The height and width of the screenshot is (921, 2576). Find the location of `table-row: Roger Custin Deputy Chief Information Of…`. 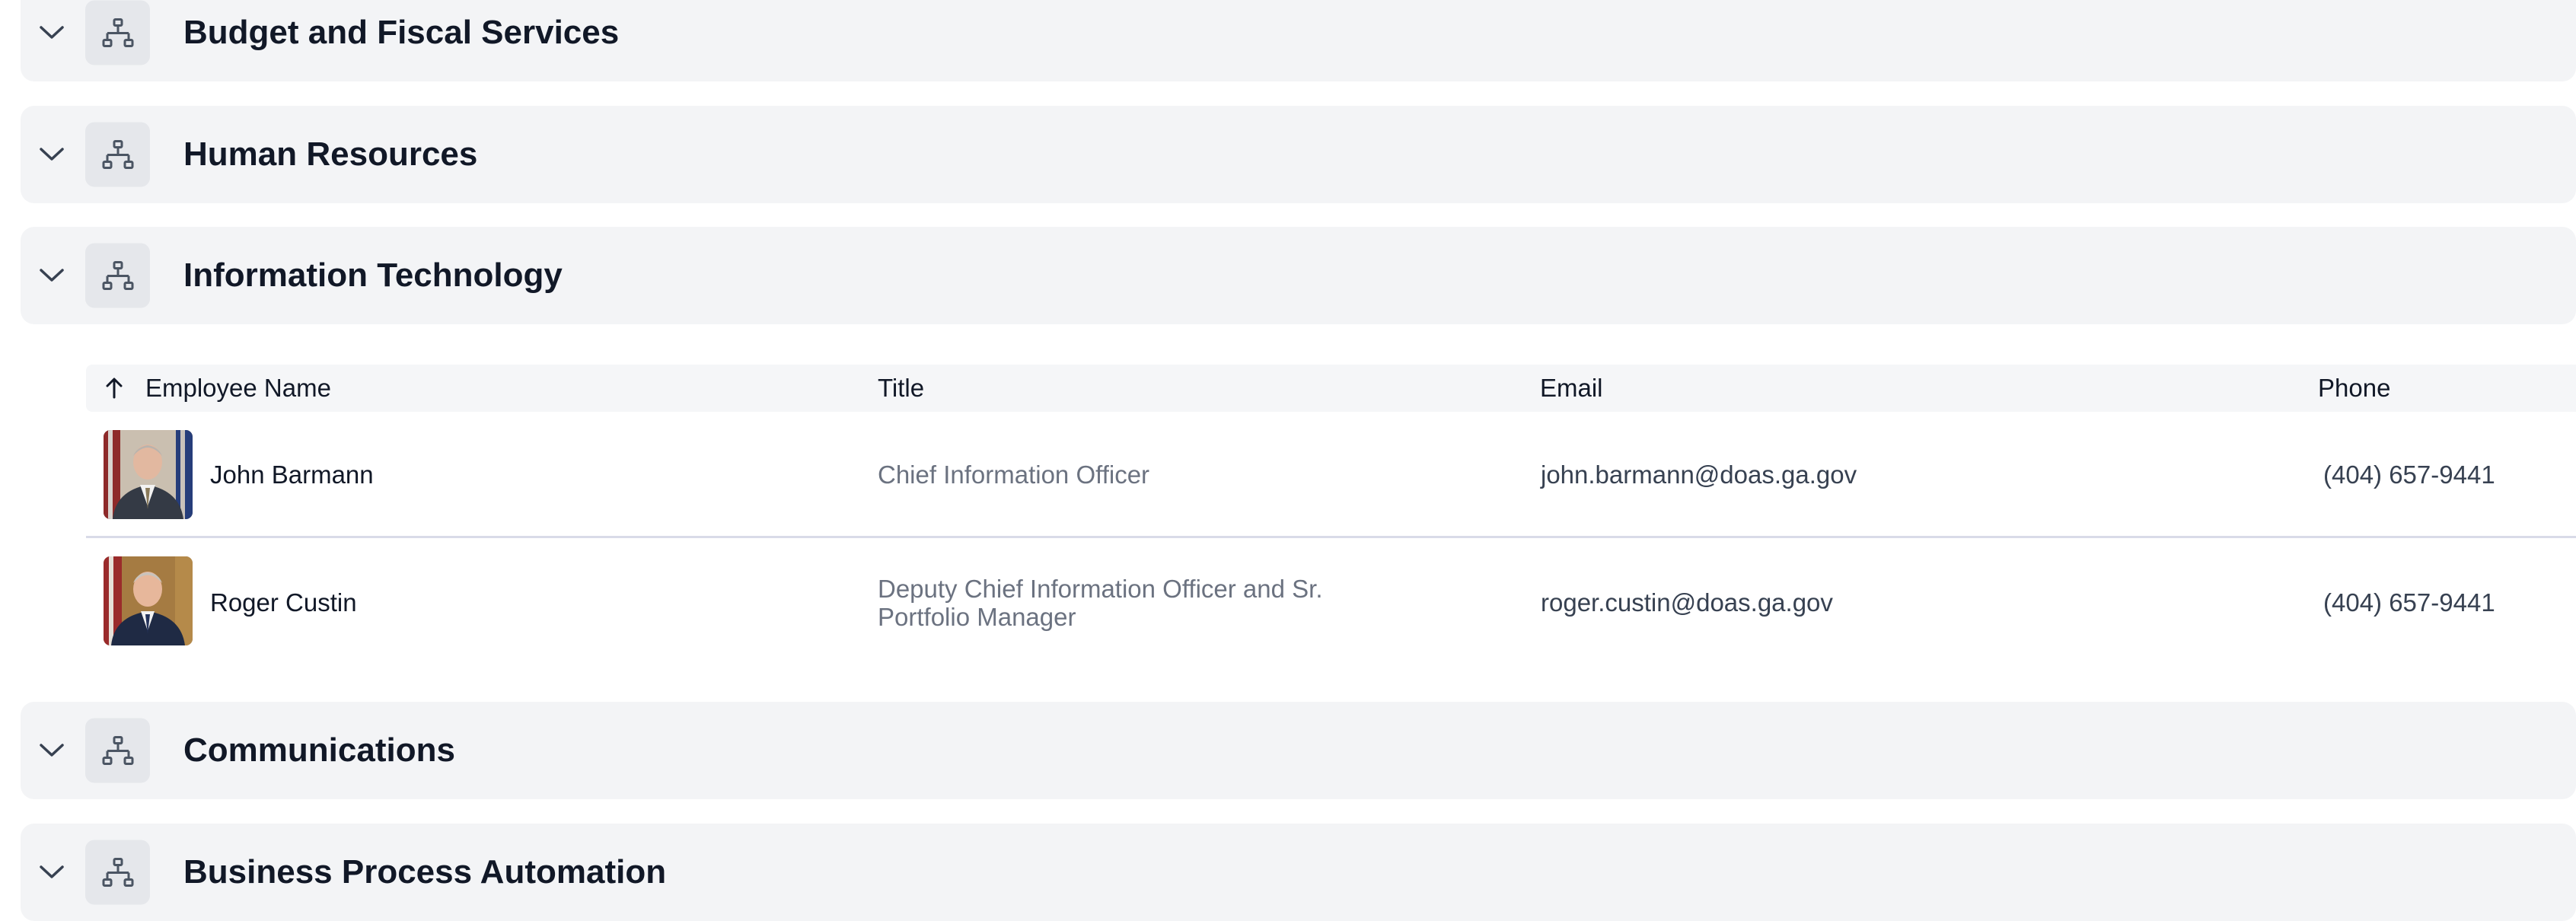

table-row: Roger Custin Deputy Chief Information Of… is located at coordinates (1331, 603).